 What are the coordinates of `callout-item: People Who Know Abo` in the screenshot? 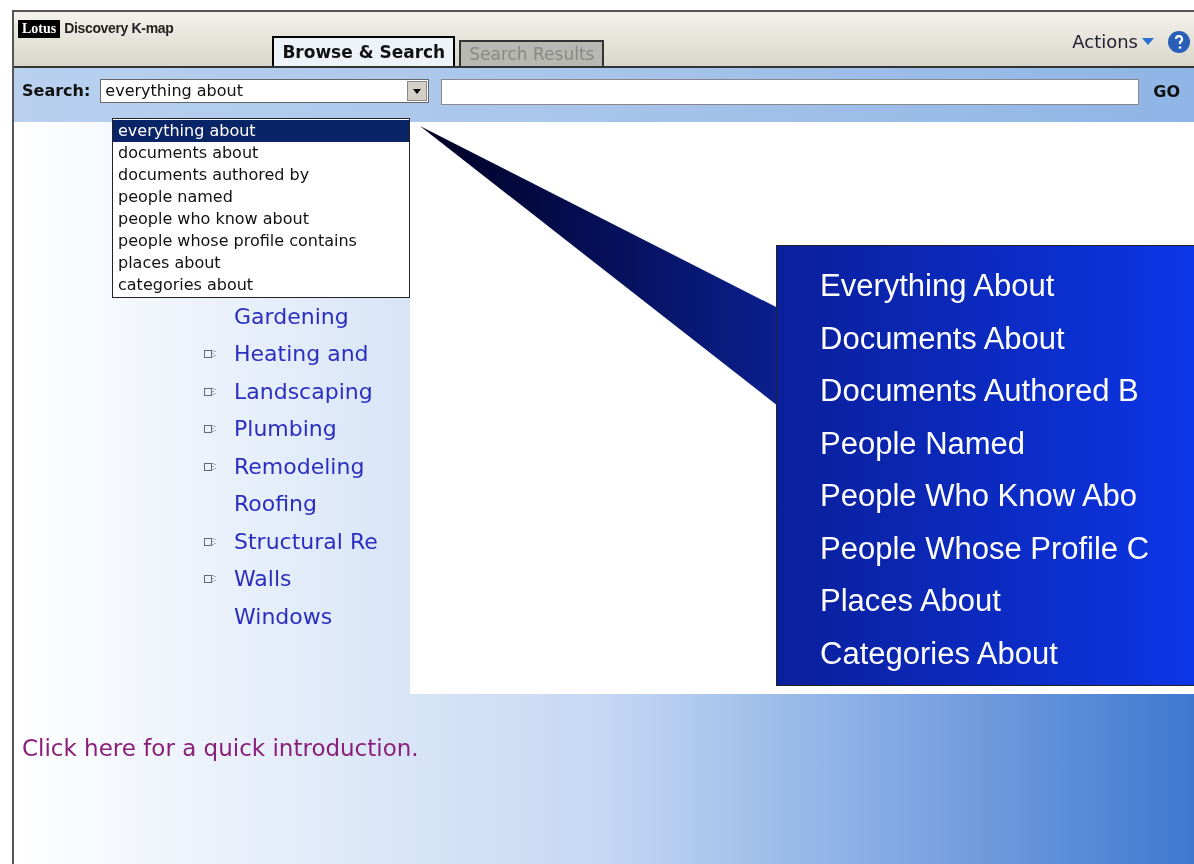 It's located at (979, 496).